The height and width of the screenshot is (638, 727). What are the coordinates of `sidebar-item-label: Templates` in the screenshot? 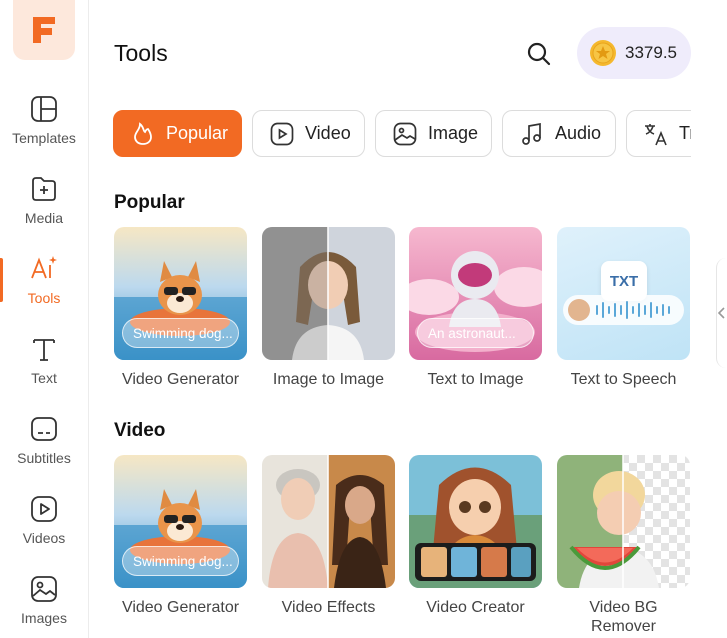 It's located at (44, 138).